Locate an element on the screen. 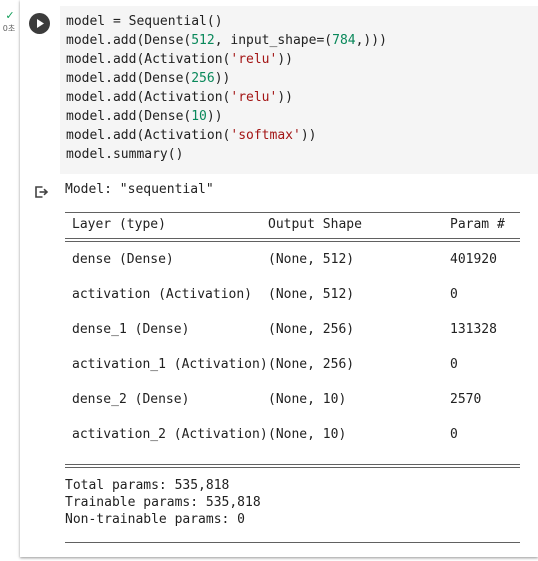 The image size is (538, 561). layer-name: dense_2 (Dense) is located at coordinates (131, 399).